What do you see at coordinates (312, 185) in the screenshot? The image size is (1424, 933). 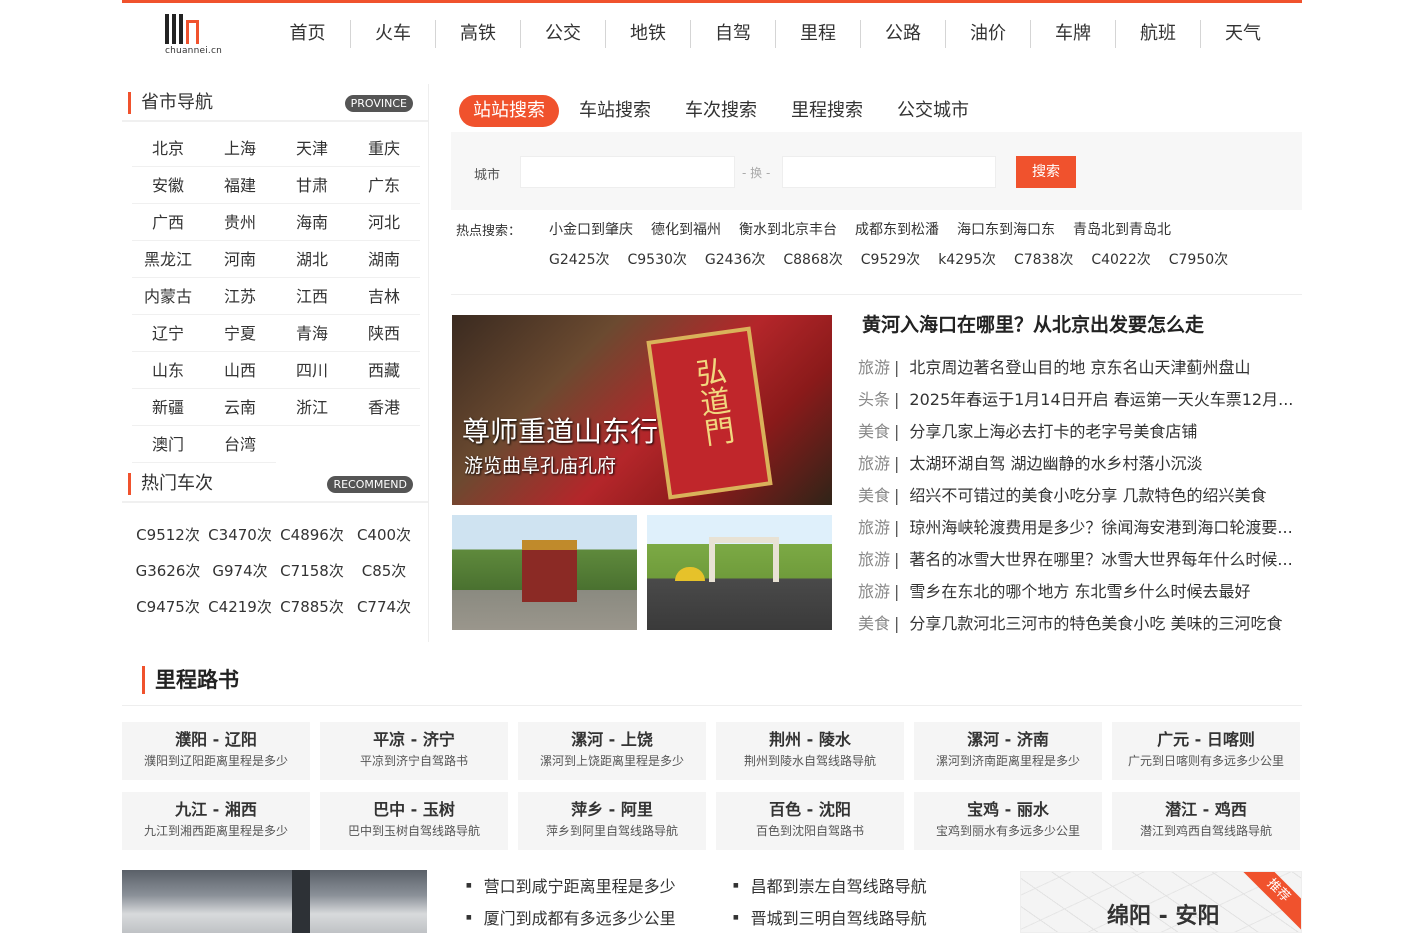 I see `province-link: 甘肃` at bounding box center [312, 185].